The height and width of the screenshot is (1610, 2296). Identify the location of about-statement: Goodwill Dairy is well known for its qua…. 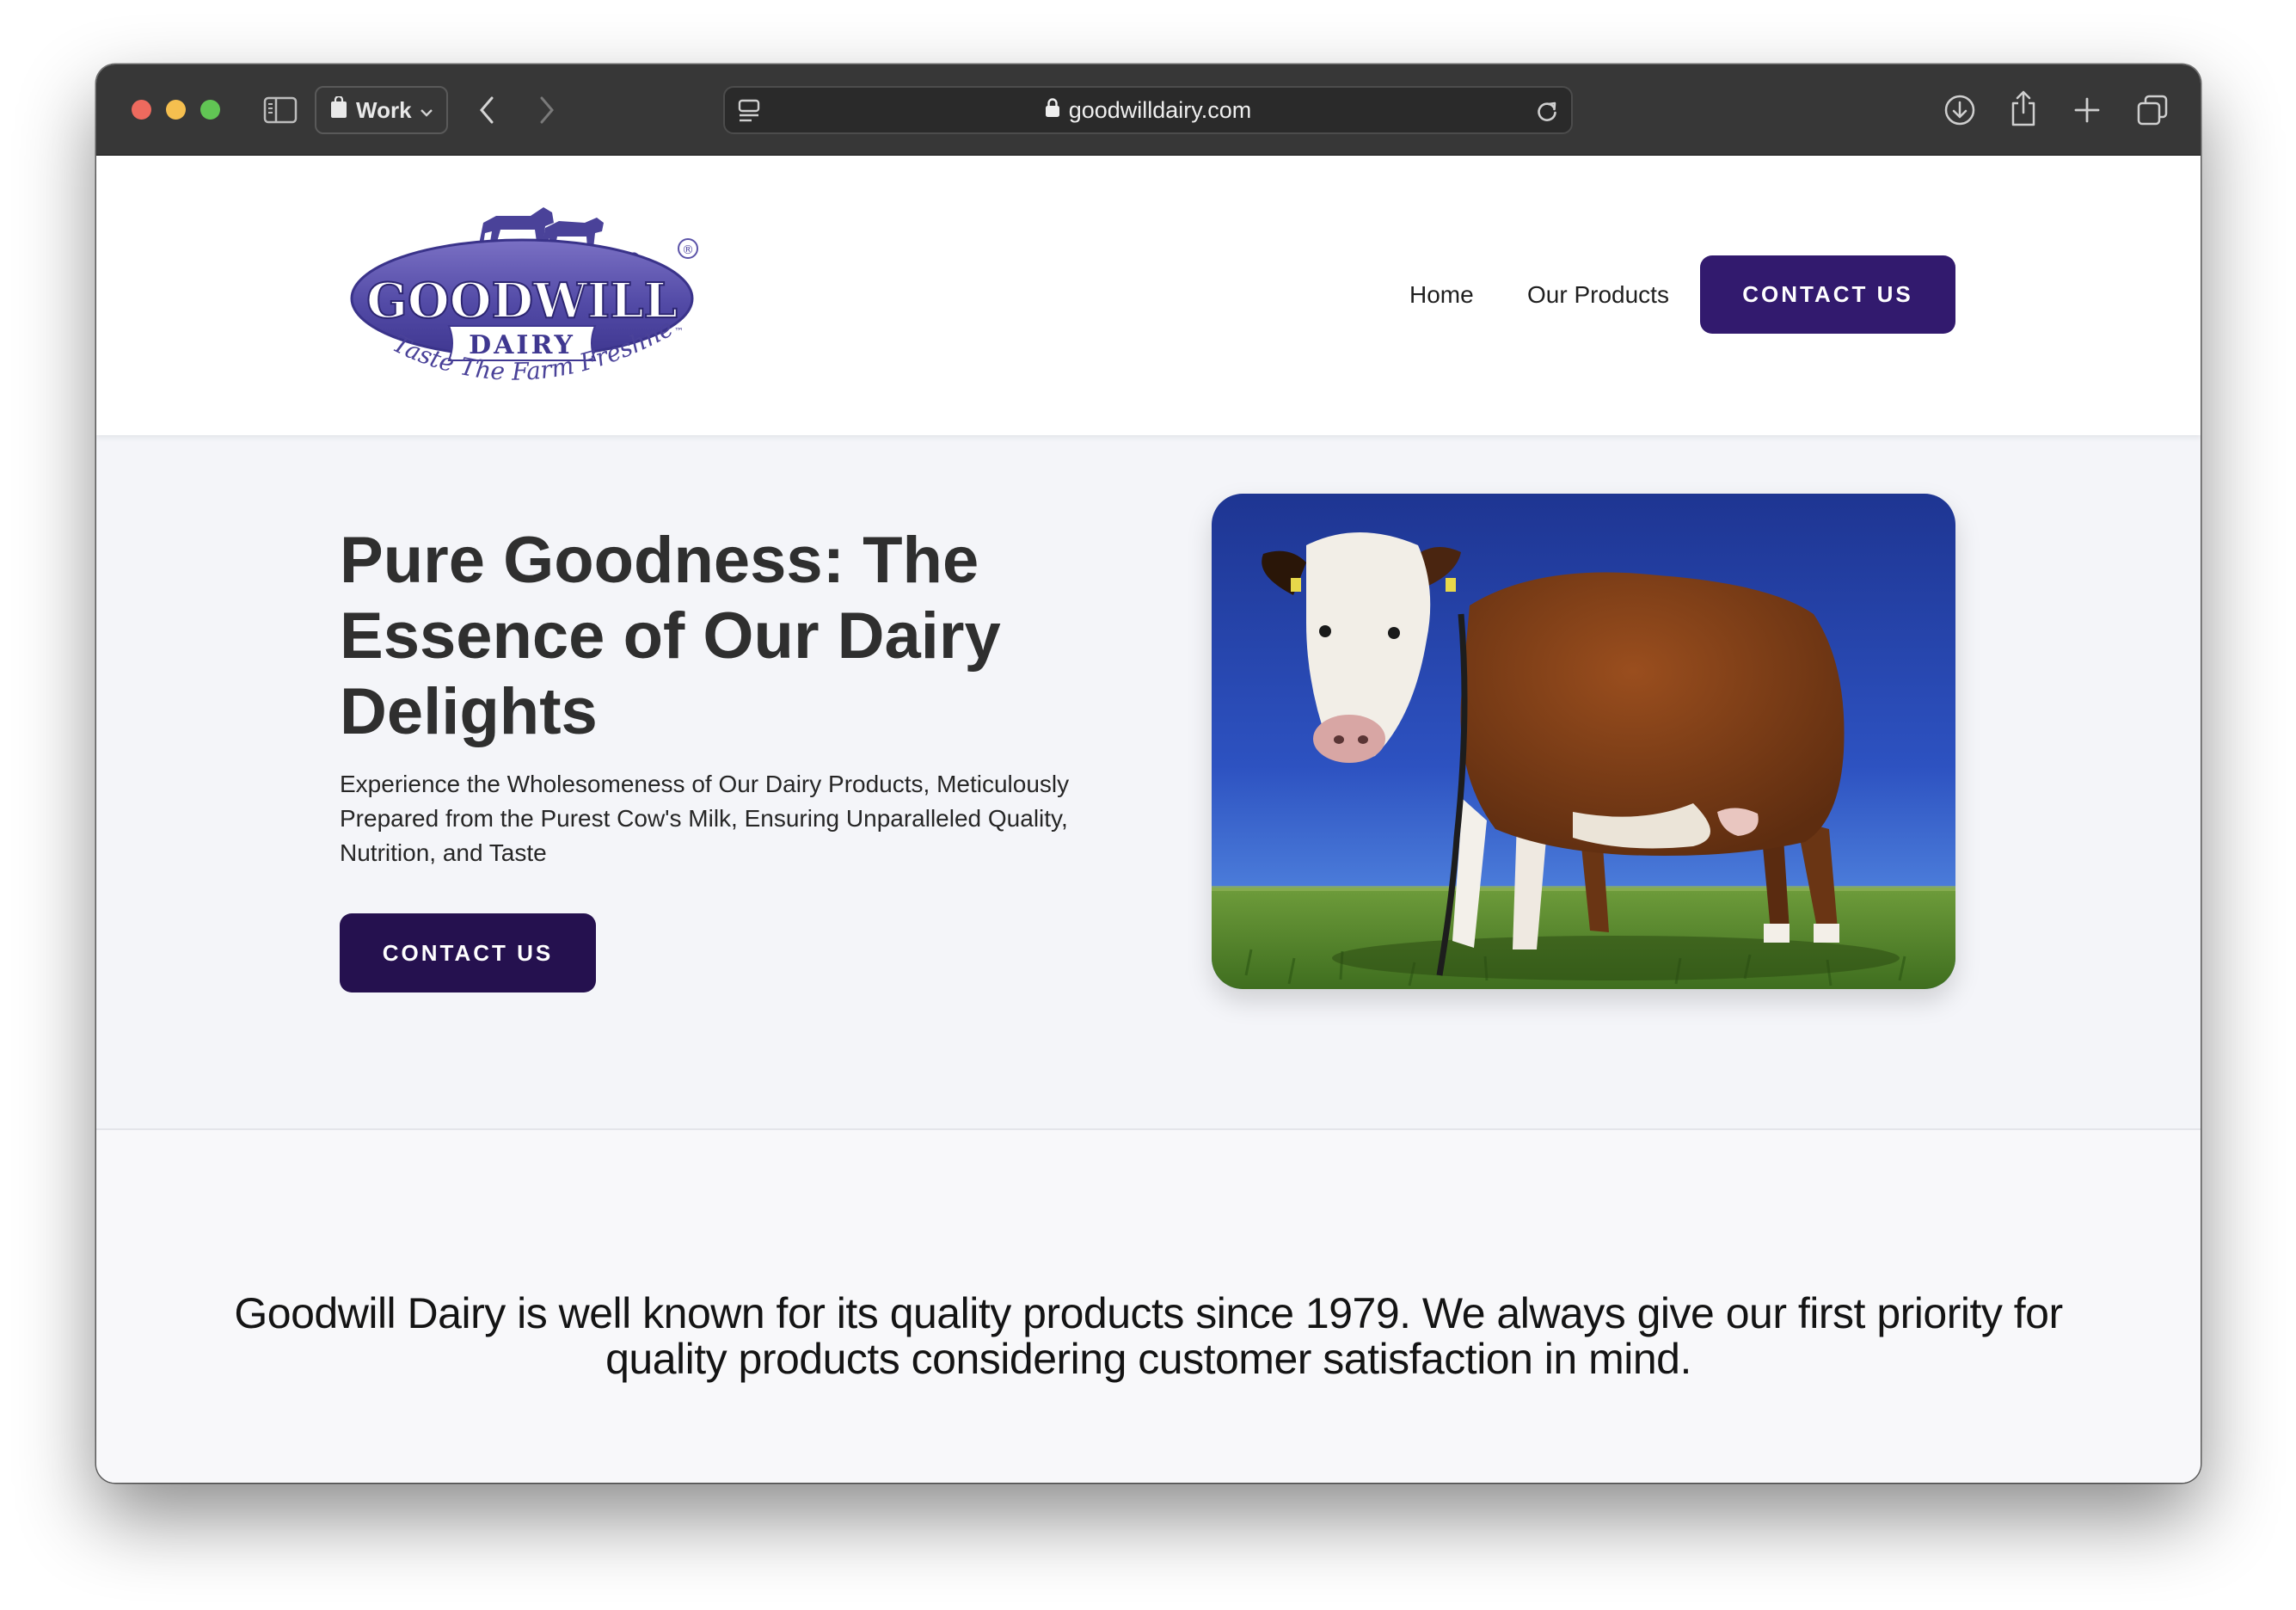
(1148, 1336).